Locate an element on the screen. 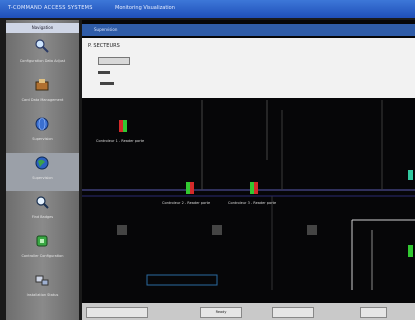 The height and width of the screenshot is (320, 415). magnifier-icon is located at coordinates (42, 46).